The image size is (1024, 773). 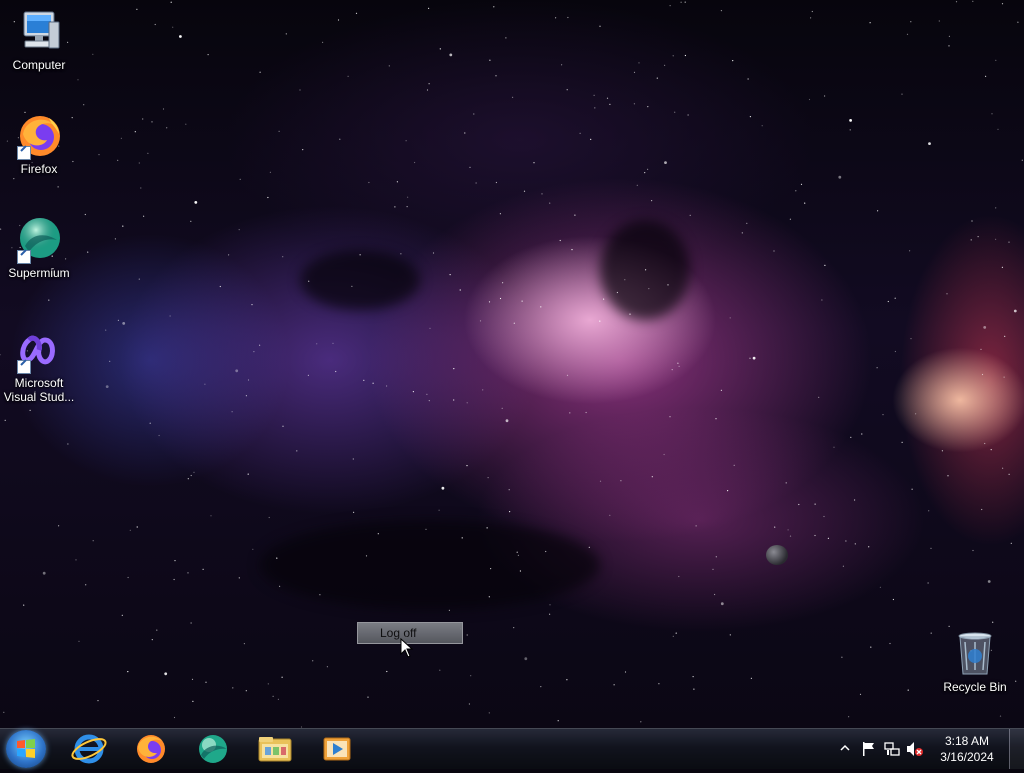 I want to click on media-player-icon, so click(x=337, y=749).